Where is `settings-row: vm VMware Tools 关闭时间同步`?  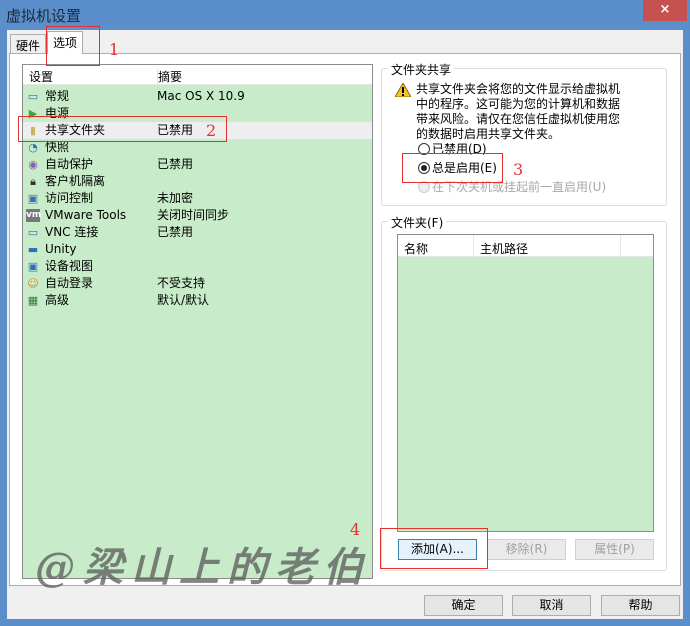 settings-row: vm VMware Tools 关闭时间同步 is located at coordinates (197, 215).